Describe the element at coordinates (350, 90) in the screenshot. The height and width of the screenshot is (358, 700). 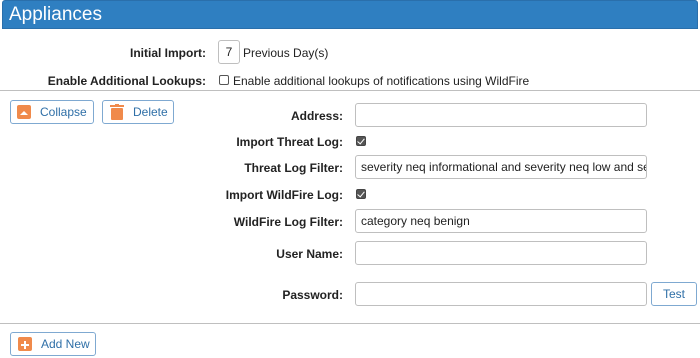
I see `section-divider` at that location.